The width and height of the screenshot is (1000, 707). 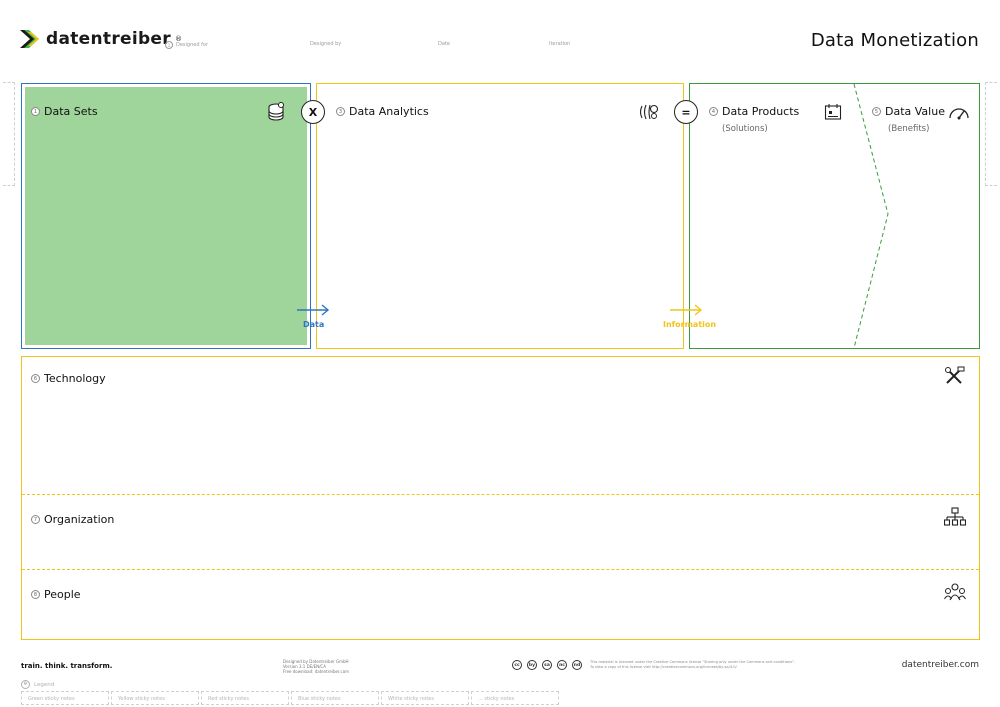 I want to click on organization-label: 7 Organization, so click(x=72, y=519).